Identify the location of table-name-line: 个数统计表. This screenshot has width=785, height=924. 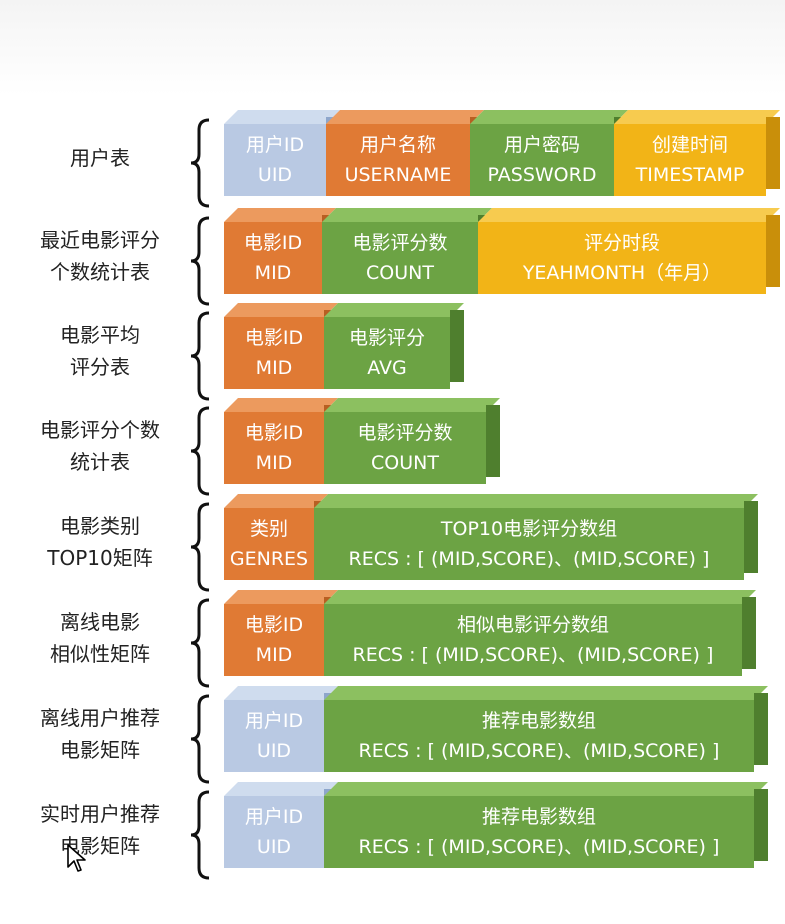
(100, 272).